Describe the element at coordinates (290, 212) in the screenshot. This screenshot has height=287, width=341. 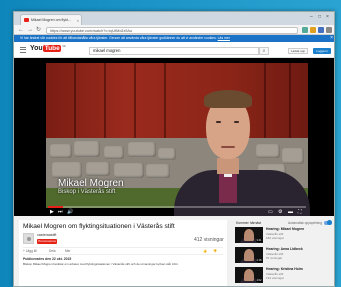
I see `theater-mode-icon: ▬` at that location.